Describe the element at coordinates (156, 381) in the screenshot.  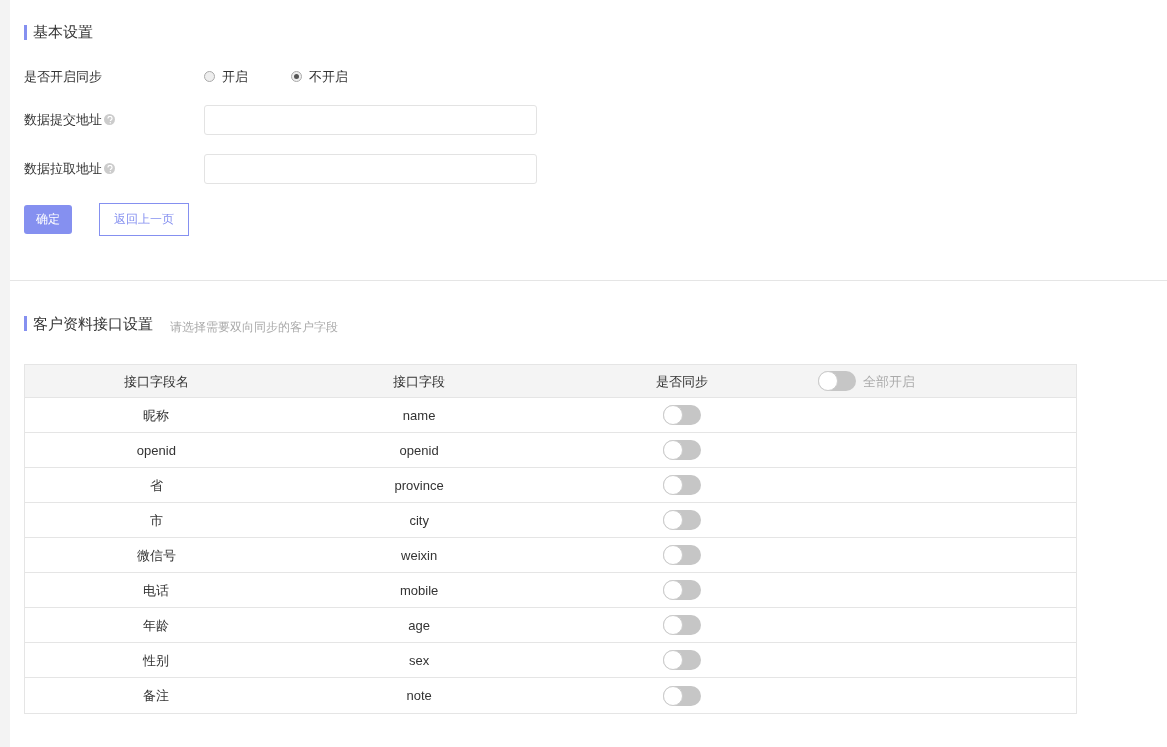
I see `column-header: 接口字段名` at that location.